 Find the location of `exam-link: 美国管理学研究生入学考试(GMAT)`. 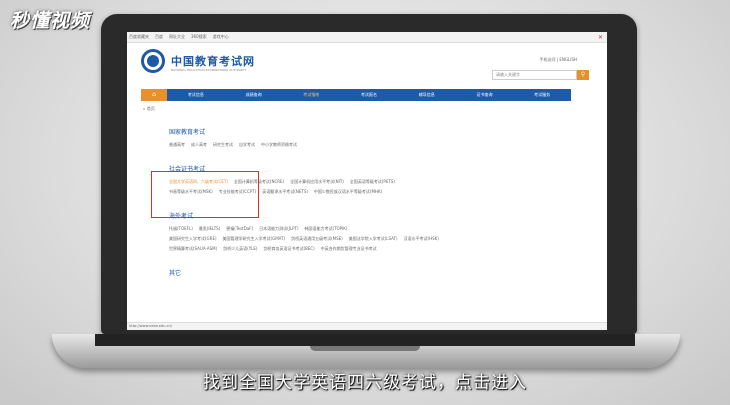

exam-link: 美国管理学研究生入学考试(GMAT) is located at coordinates (254, 239).